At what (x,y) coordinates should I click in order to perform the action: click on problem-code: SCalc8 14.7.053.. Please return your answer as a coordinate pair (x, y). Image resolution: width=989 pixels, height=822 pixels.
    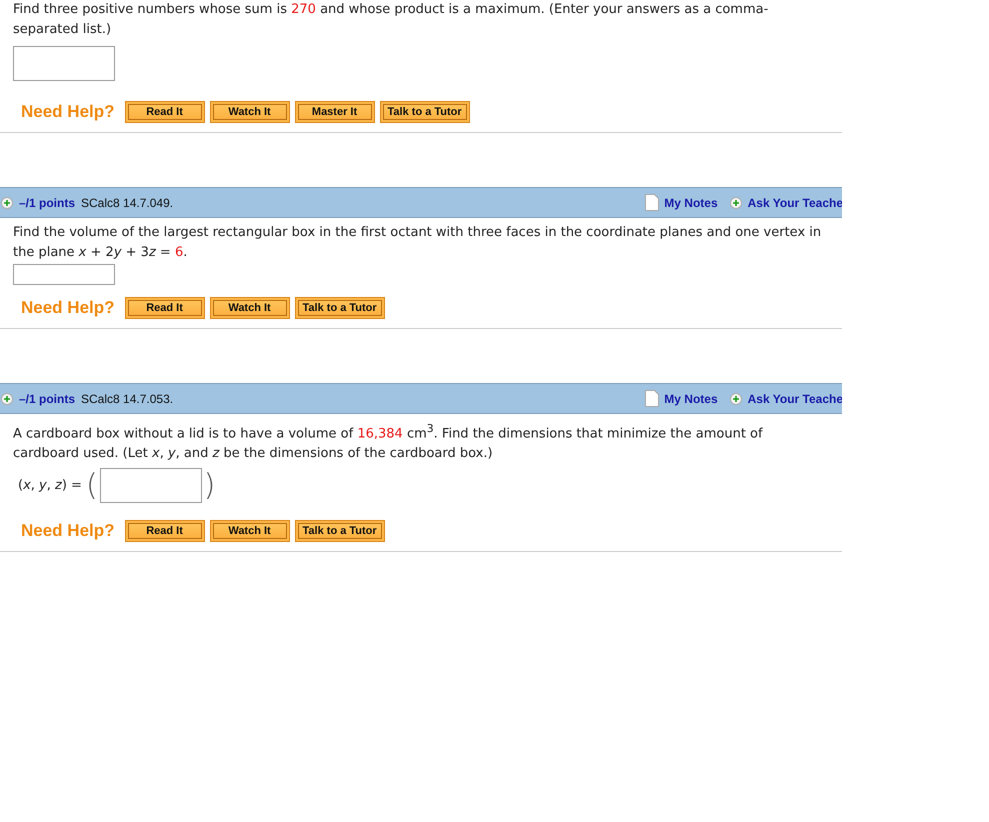
    Looking at the image, I should click on (127, 399).